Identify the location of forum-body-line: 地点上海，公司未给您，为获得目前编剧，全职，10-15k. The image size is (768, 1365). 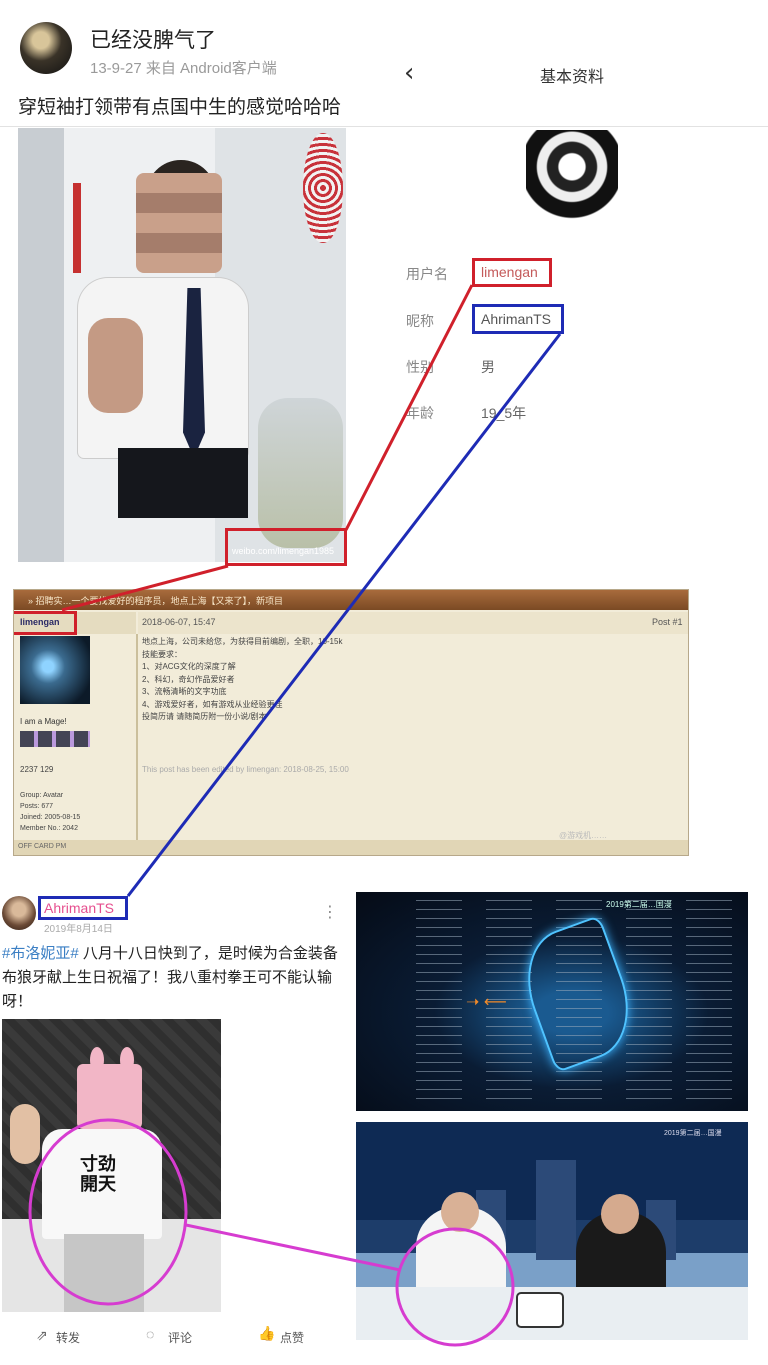
(242, 641).